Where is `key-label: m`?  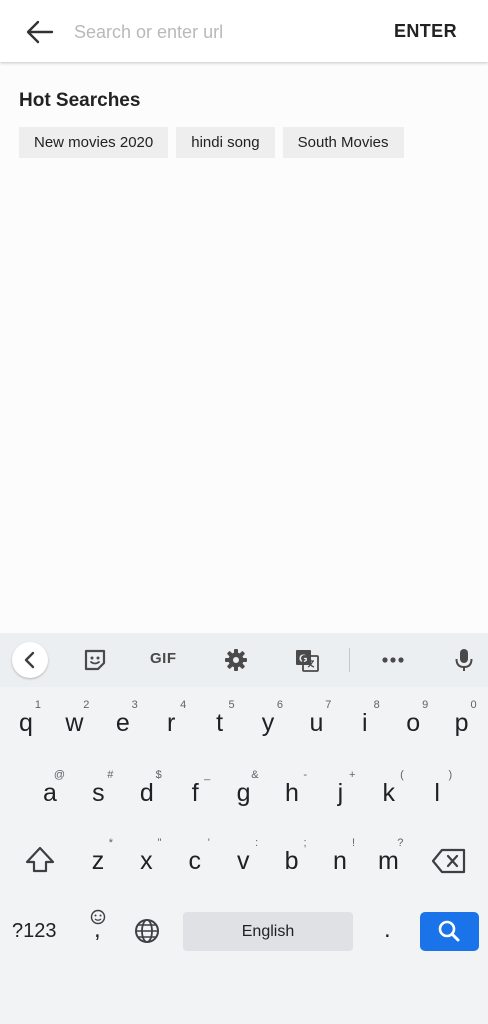 key-label: m is located at coordinates (388, 861).